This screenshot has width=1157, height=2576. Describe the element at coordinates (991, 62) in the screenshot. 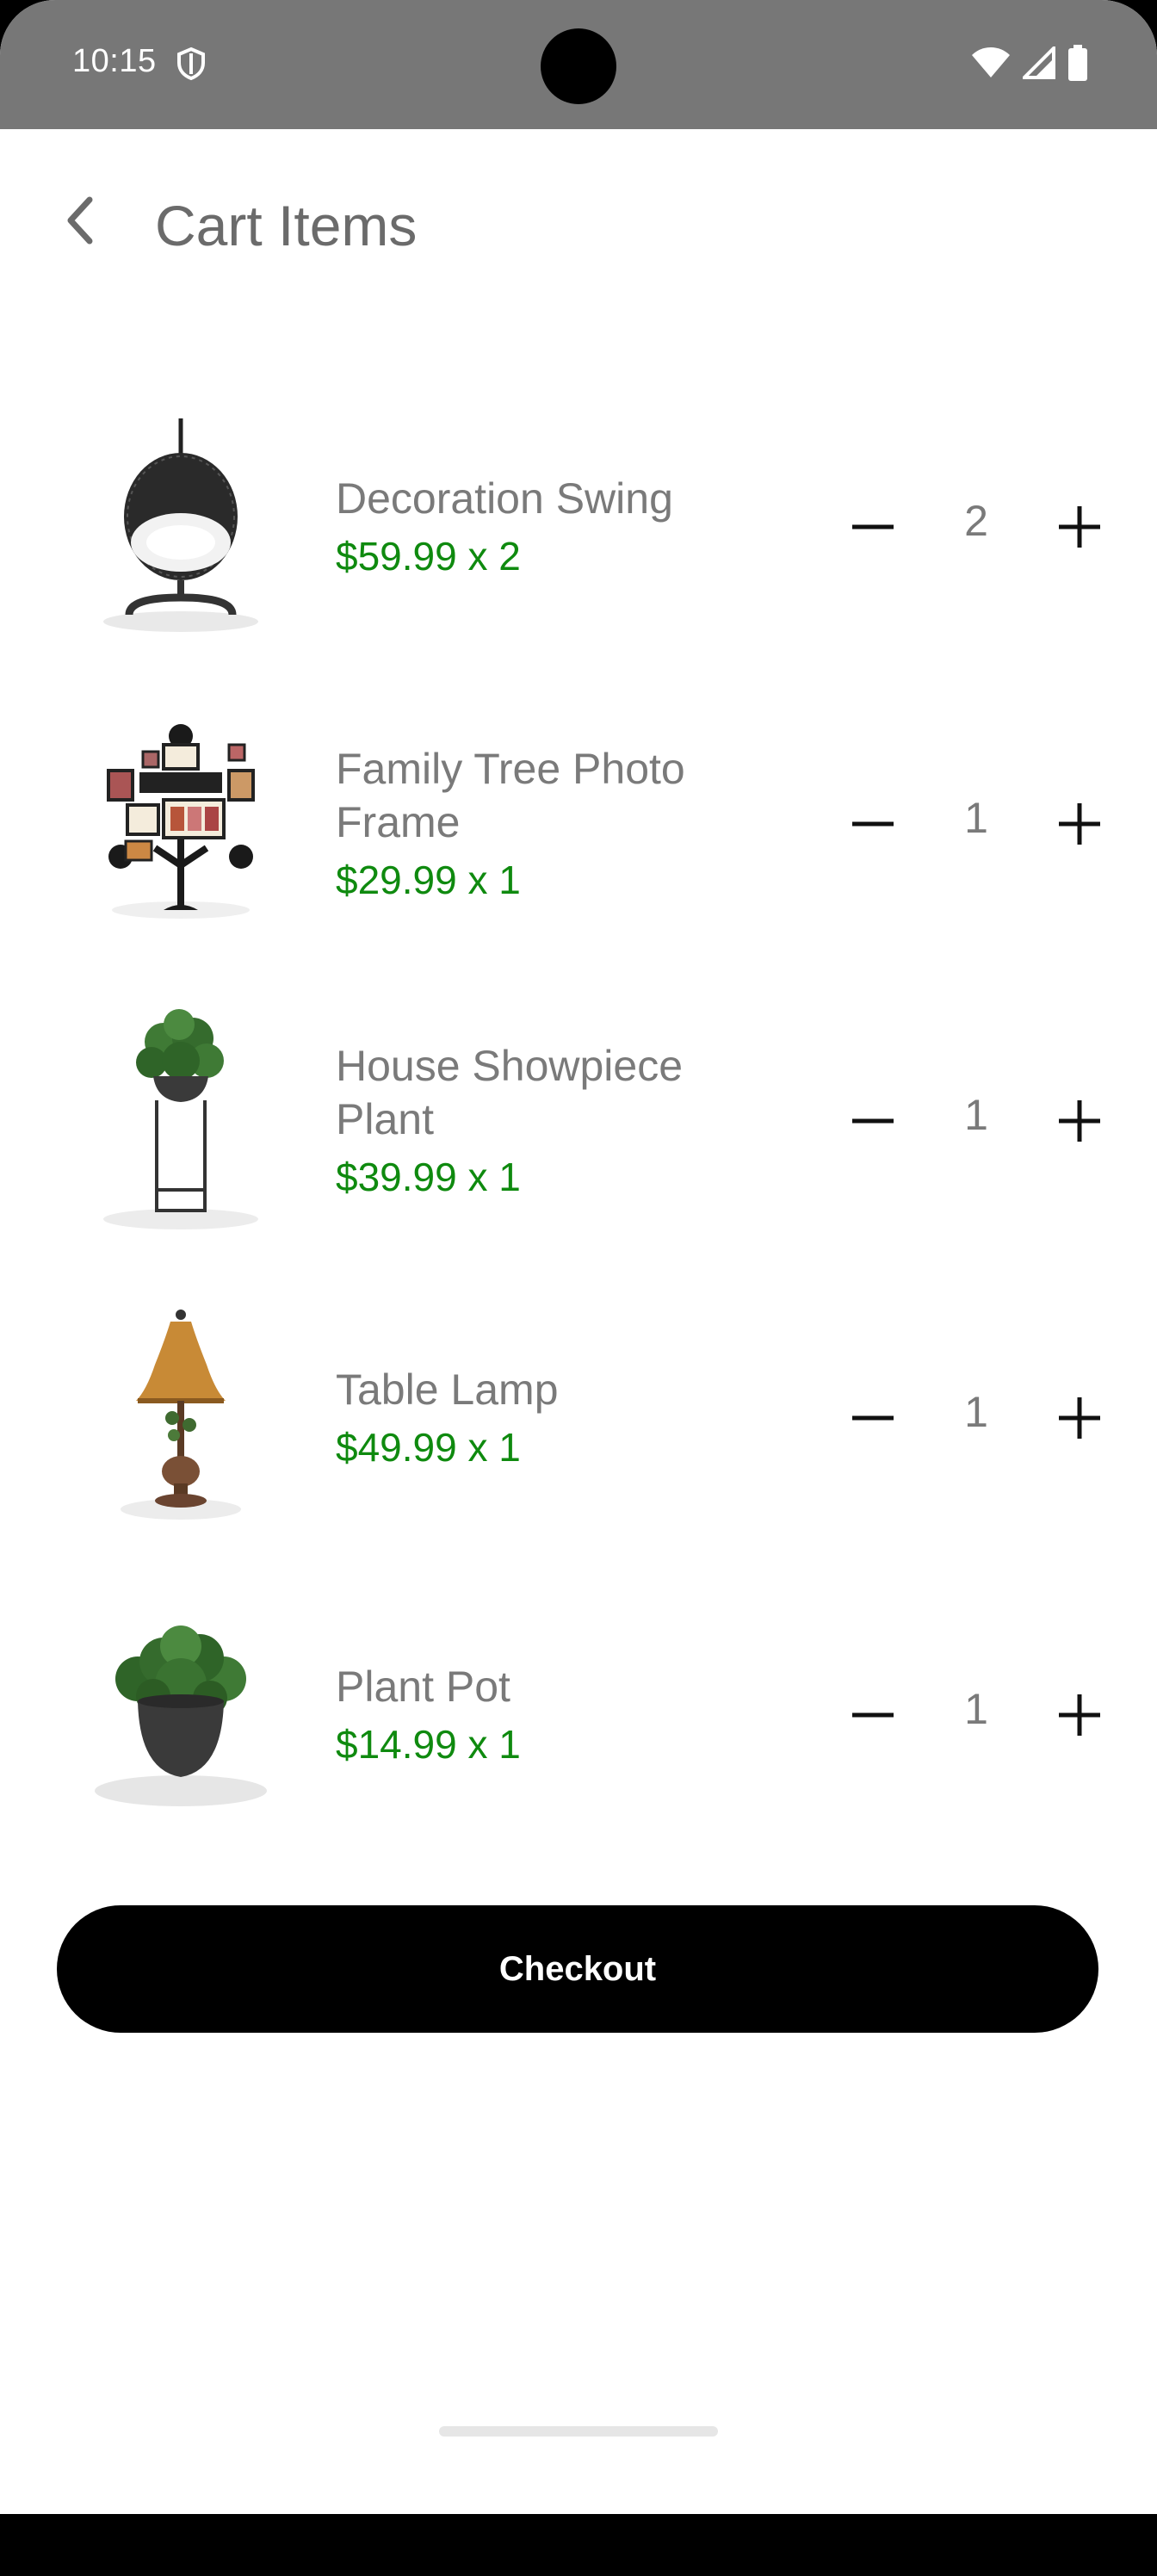

I see `wifi-icon` at that location.